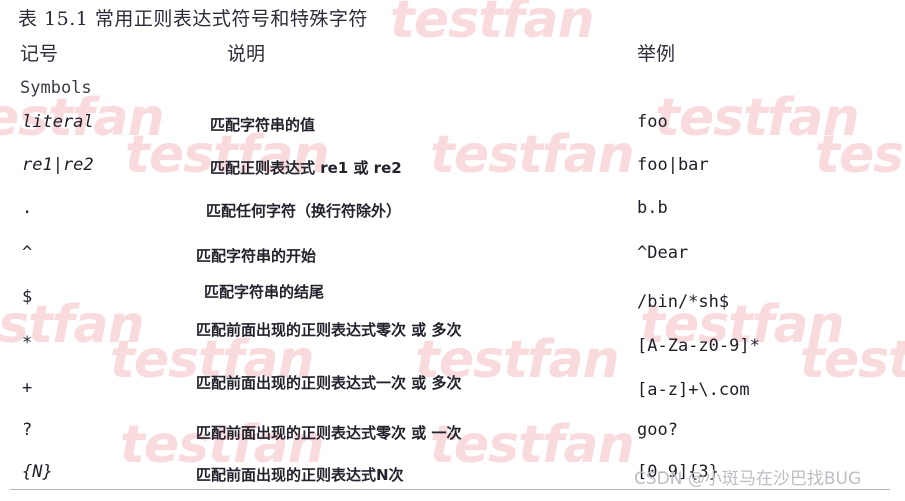  What do you see at coordinates (246, 54) in the screenshot?
I see `column-header-description: 说明` at bounding box center [246, 54].